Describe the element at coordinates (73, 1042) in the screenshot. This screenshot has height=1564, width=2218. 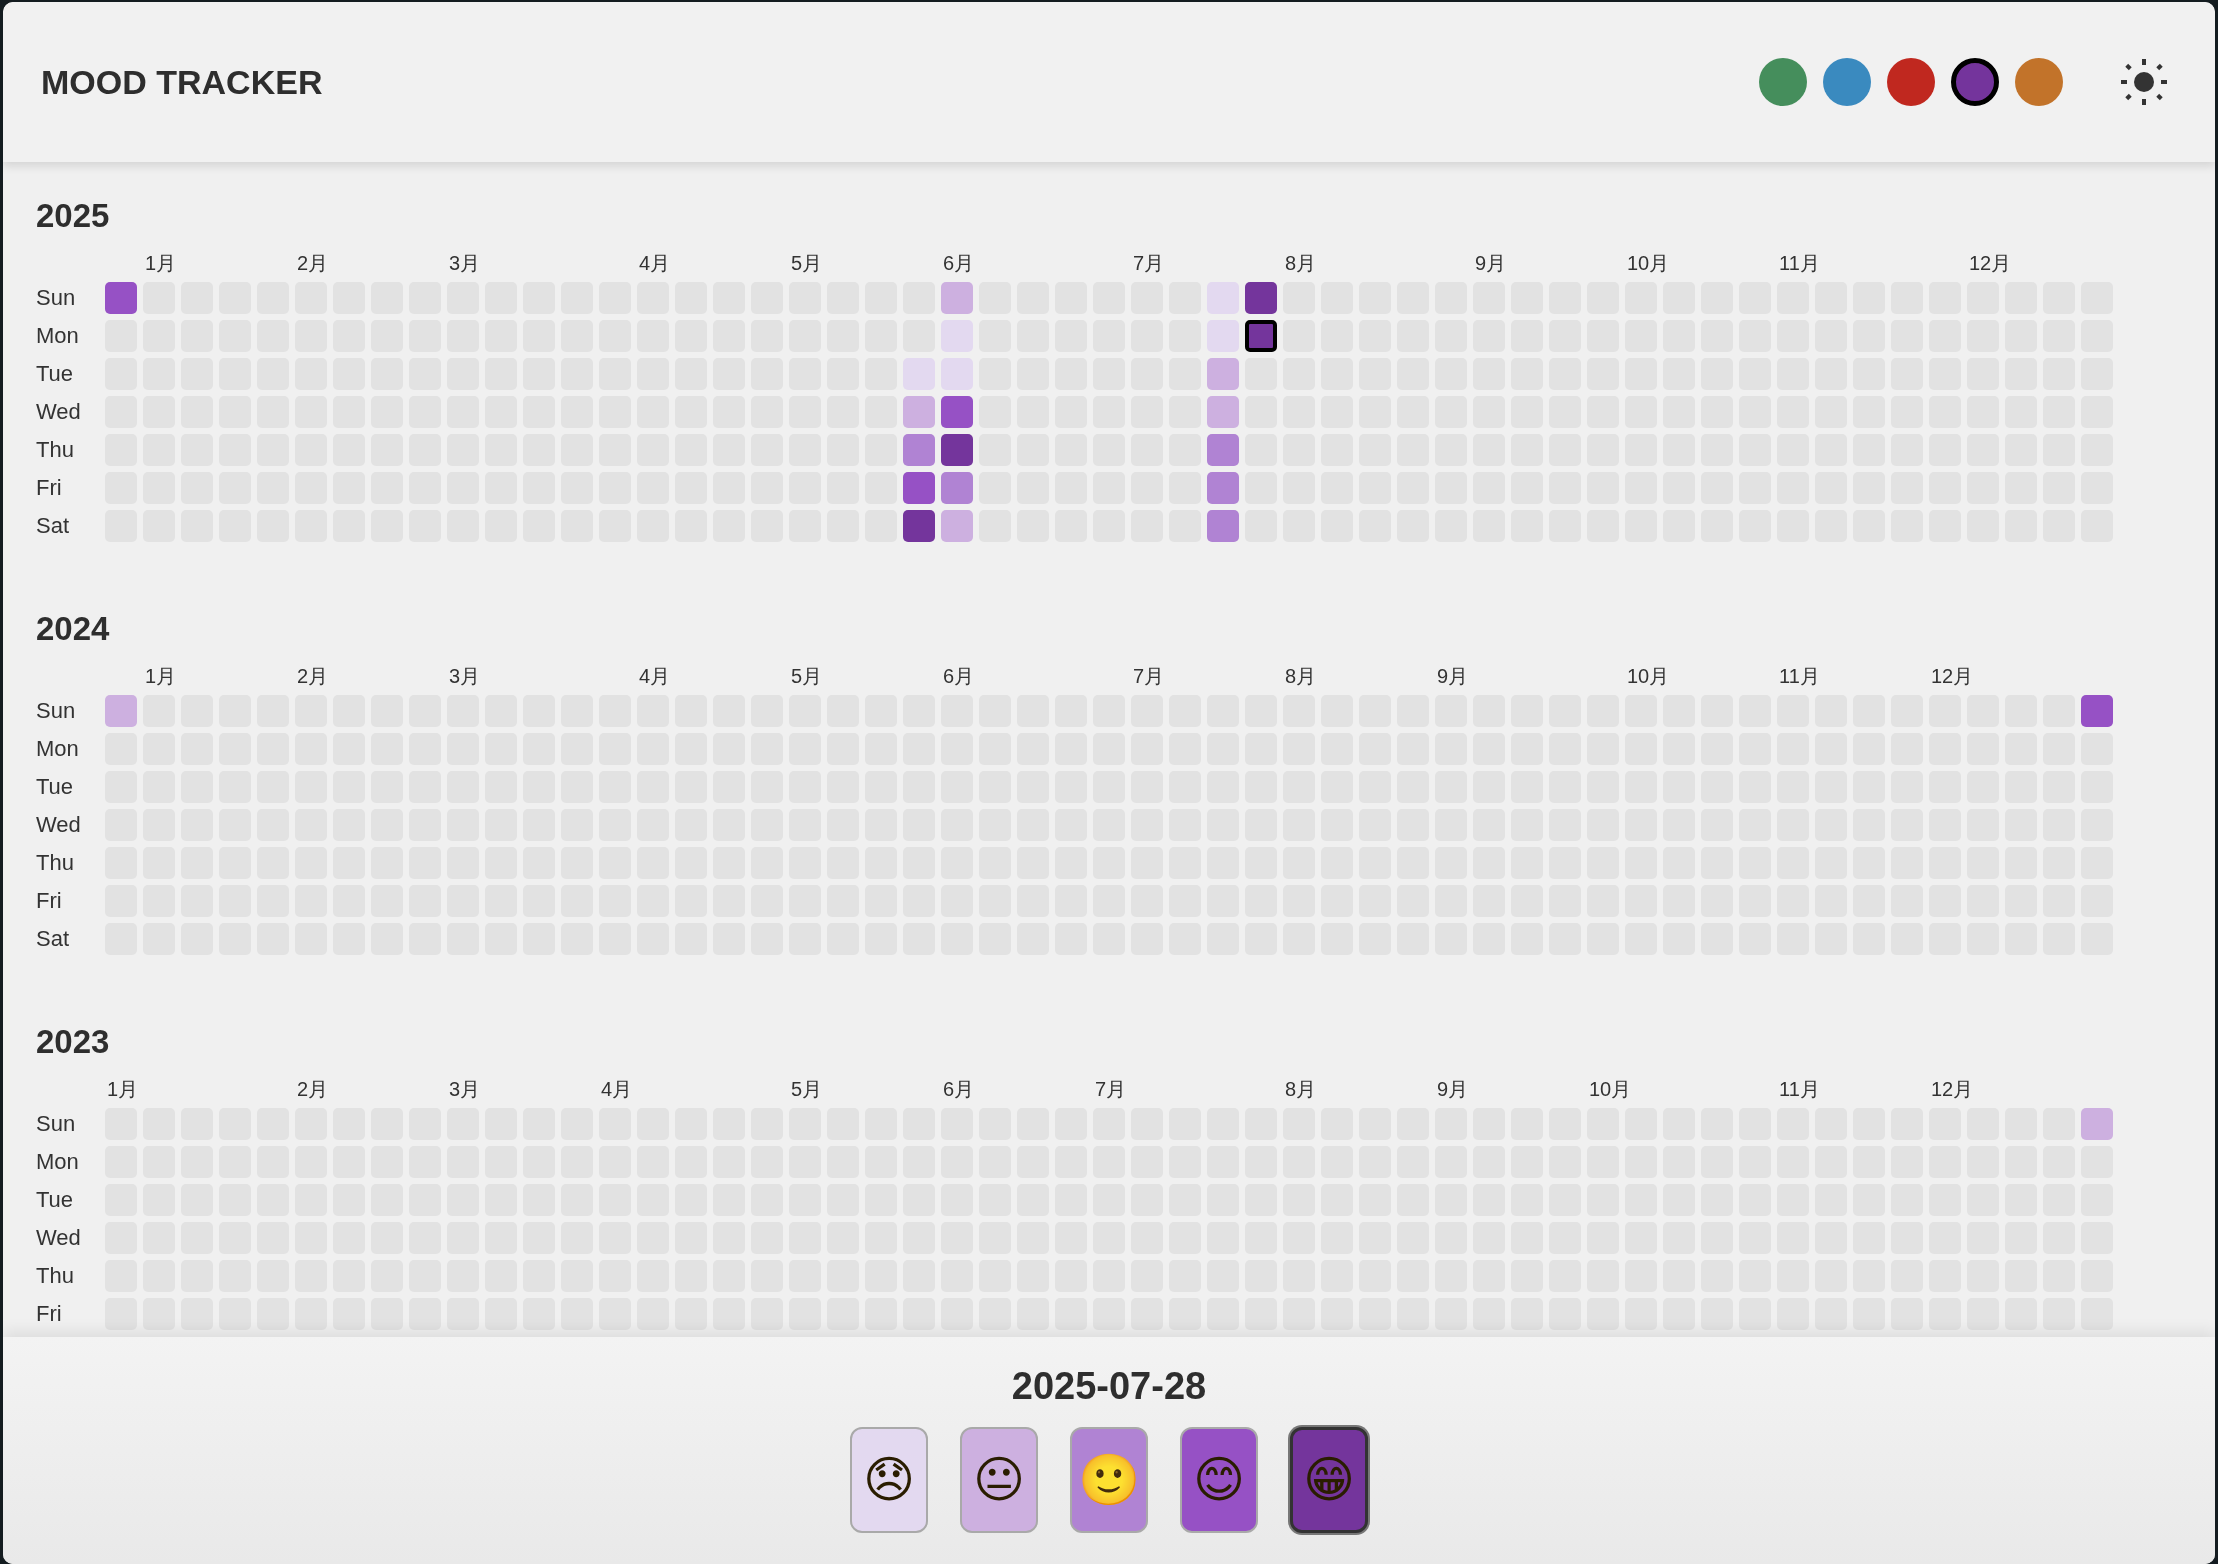
I see `year-heading: 2023` at that location.